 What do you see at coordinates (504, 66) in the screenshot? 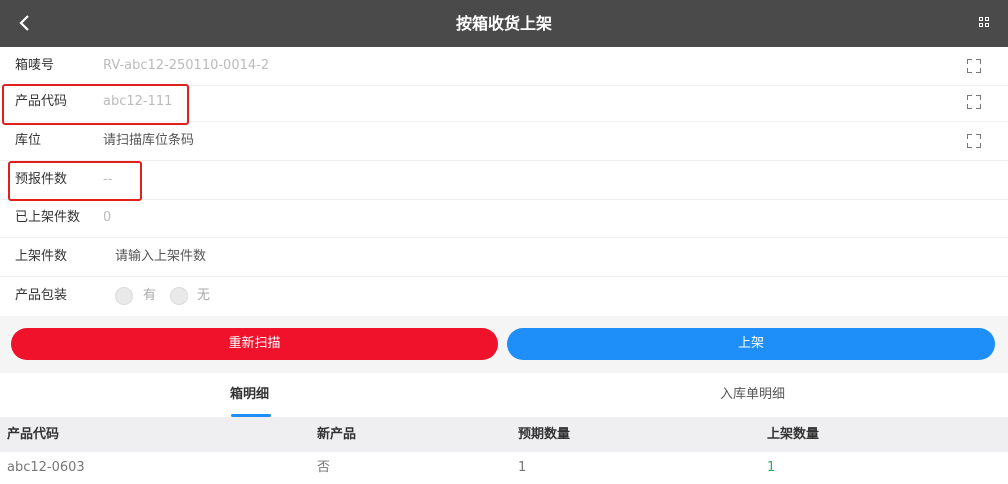
I see `box-no-row: 箱唛号 RV-abc12-250110-0014-2` at bounding box center [504, 66].